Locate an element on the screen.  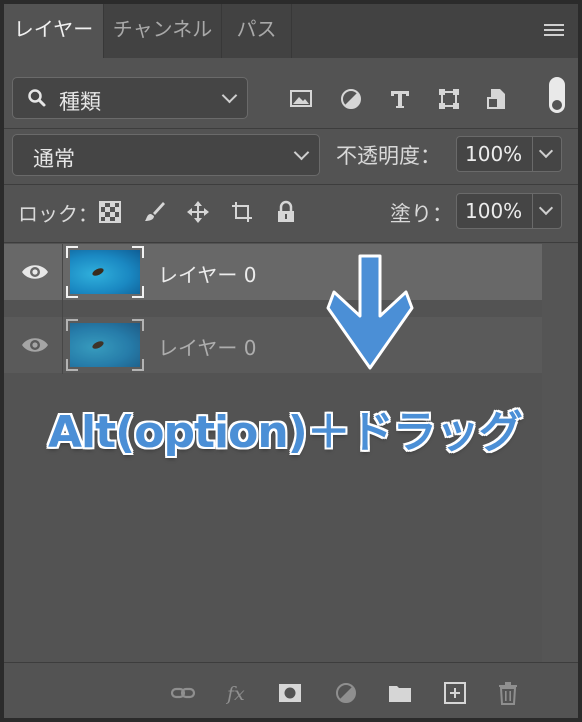
arrow-down-icon is located at coordinates (370, 312).